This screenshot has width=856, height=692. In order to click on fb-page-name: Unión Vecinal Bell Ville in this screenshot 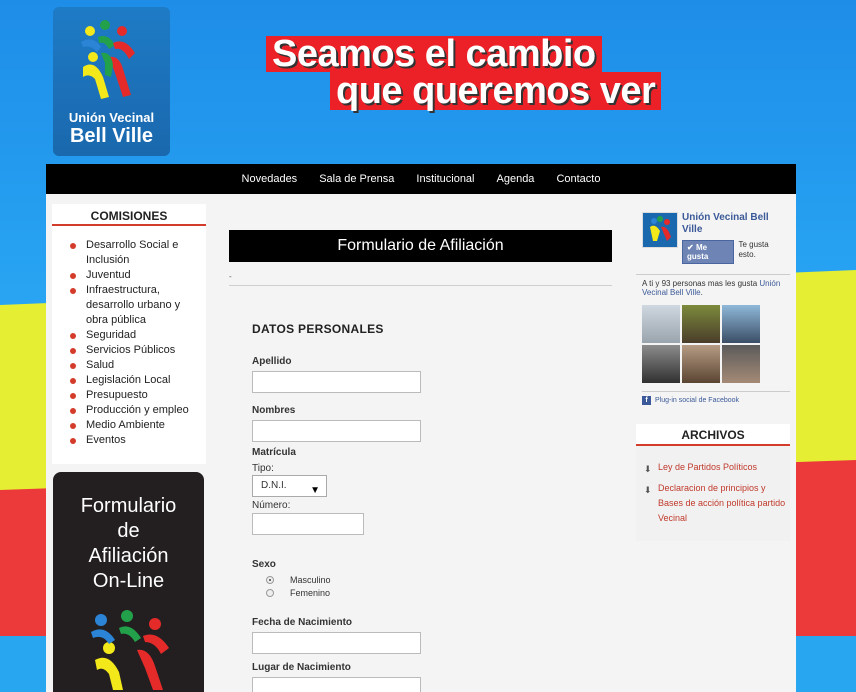, I will do `click(734, 224)`.